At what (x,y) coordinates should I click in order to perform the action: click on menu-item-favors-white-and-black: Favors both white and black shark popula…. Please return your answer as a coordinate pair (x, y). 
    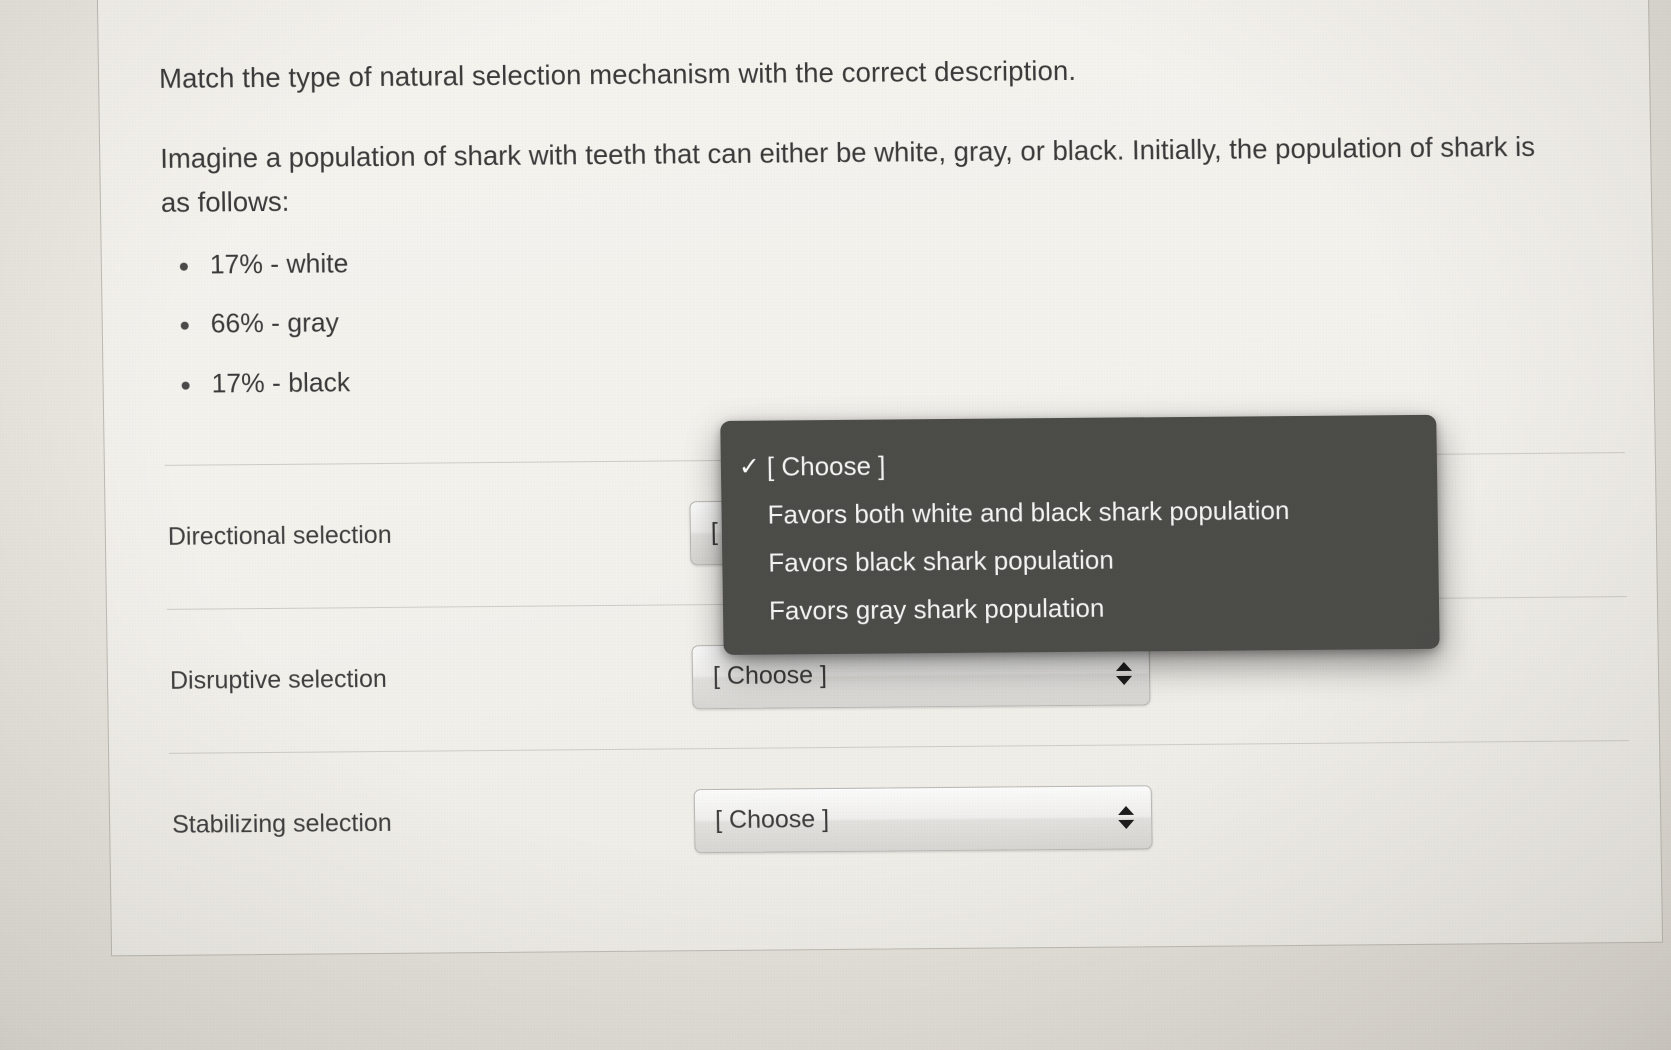
    Looking at the image, I should click on (1079, 512).